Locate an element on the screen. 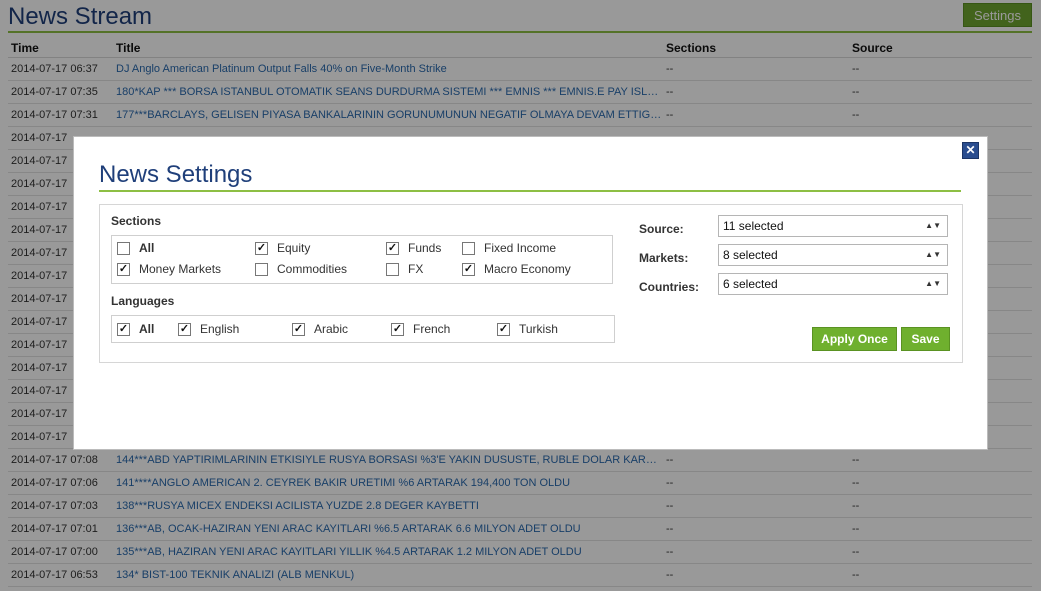  section-checkbox-fixed-income: Fixed Income is located at coordinates (509, 248).